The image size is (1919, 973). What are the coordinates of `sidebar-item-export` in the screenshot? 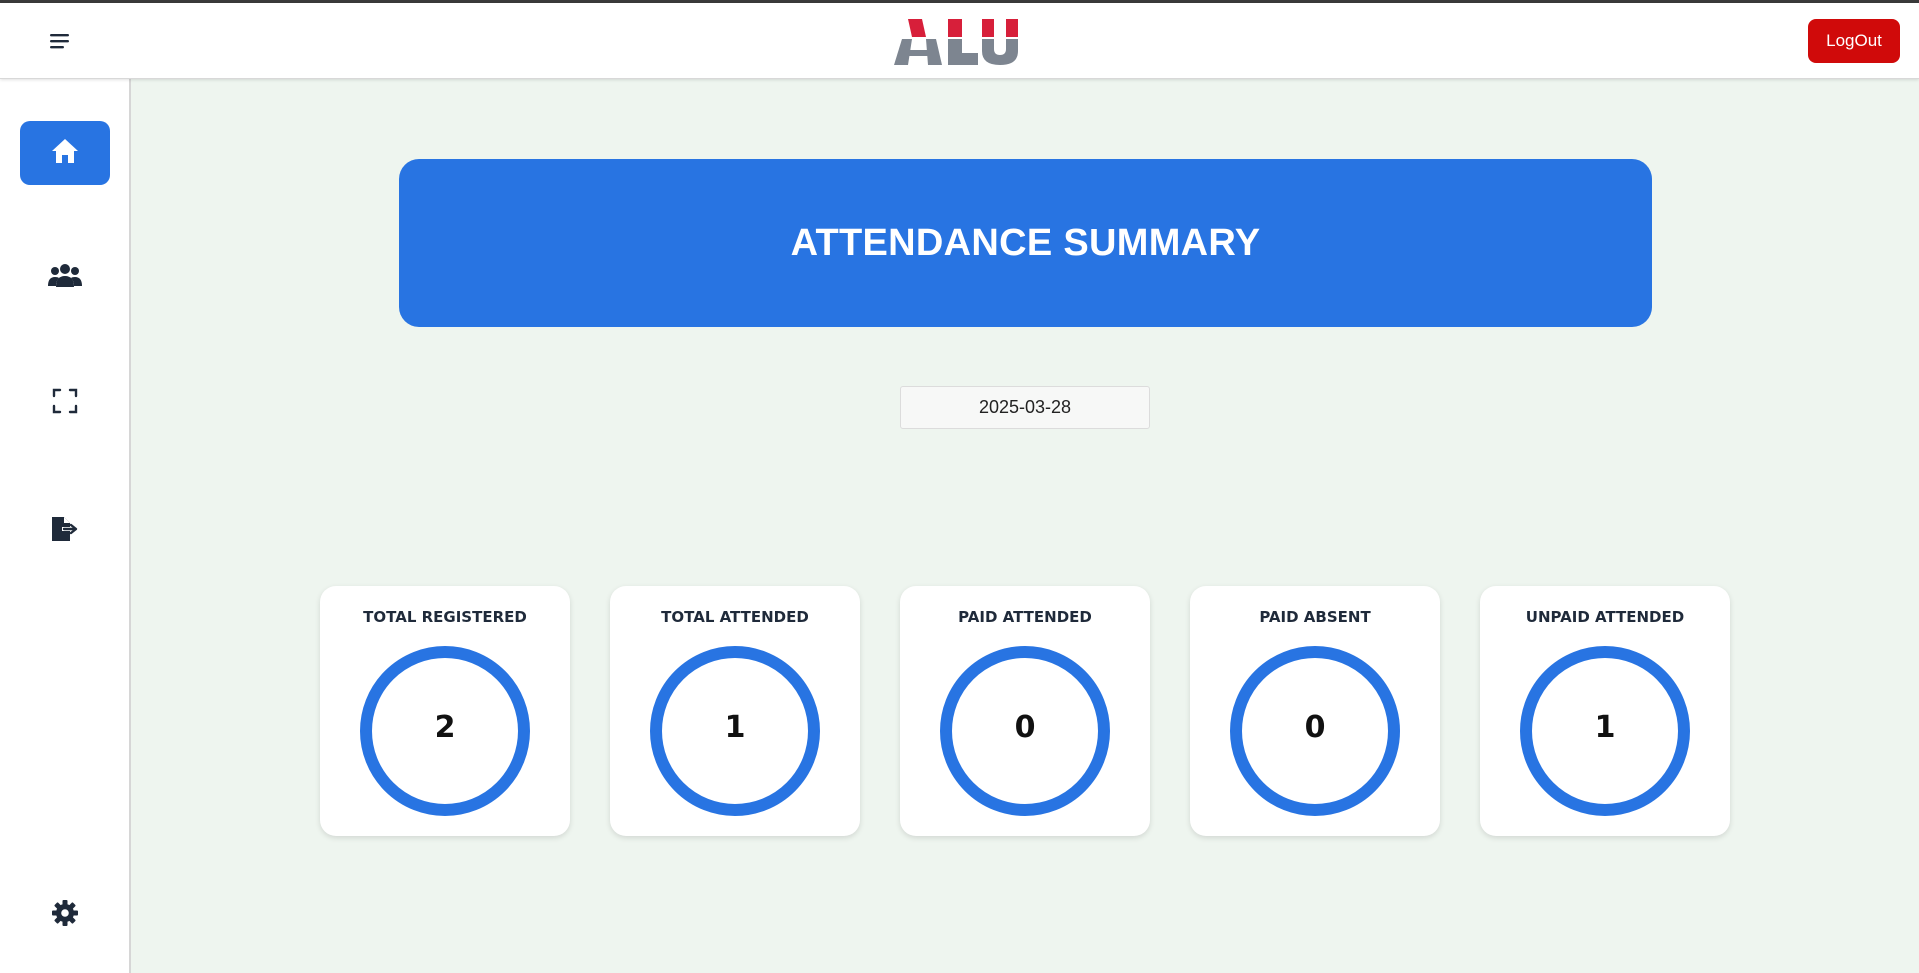 It's located at (65, 531).